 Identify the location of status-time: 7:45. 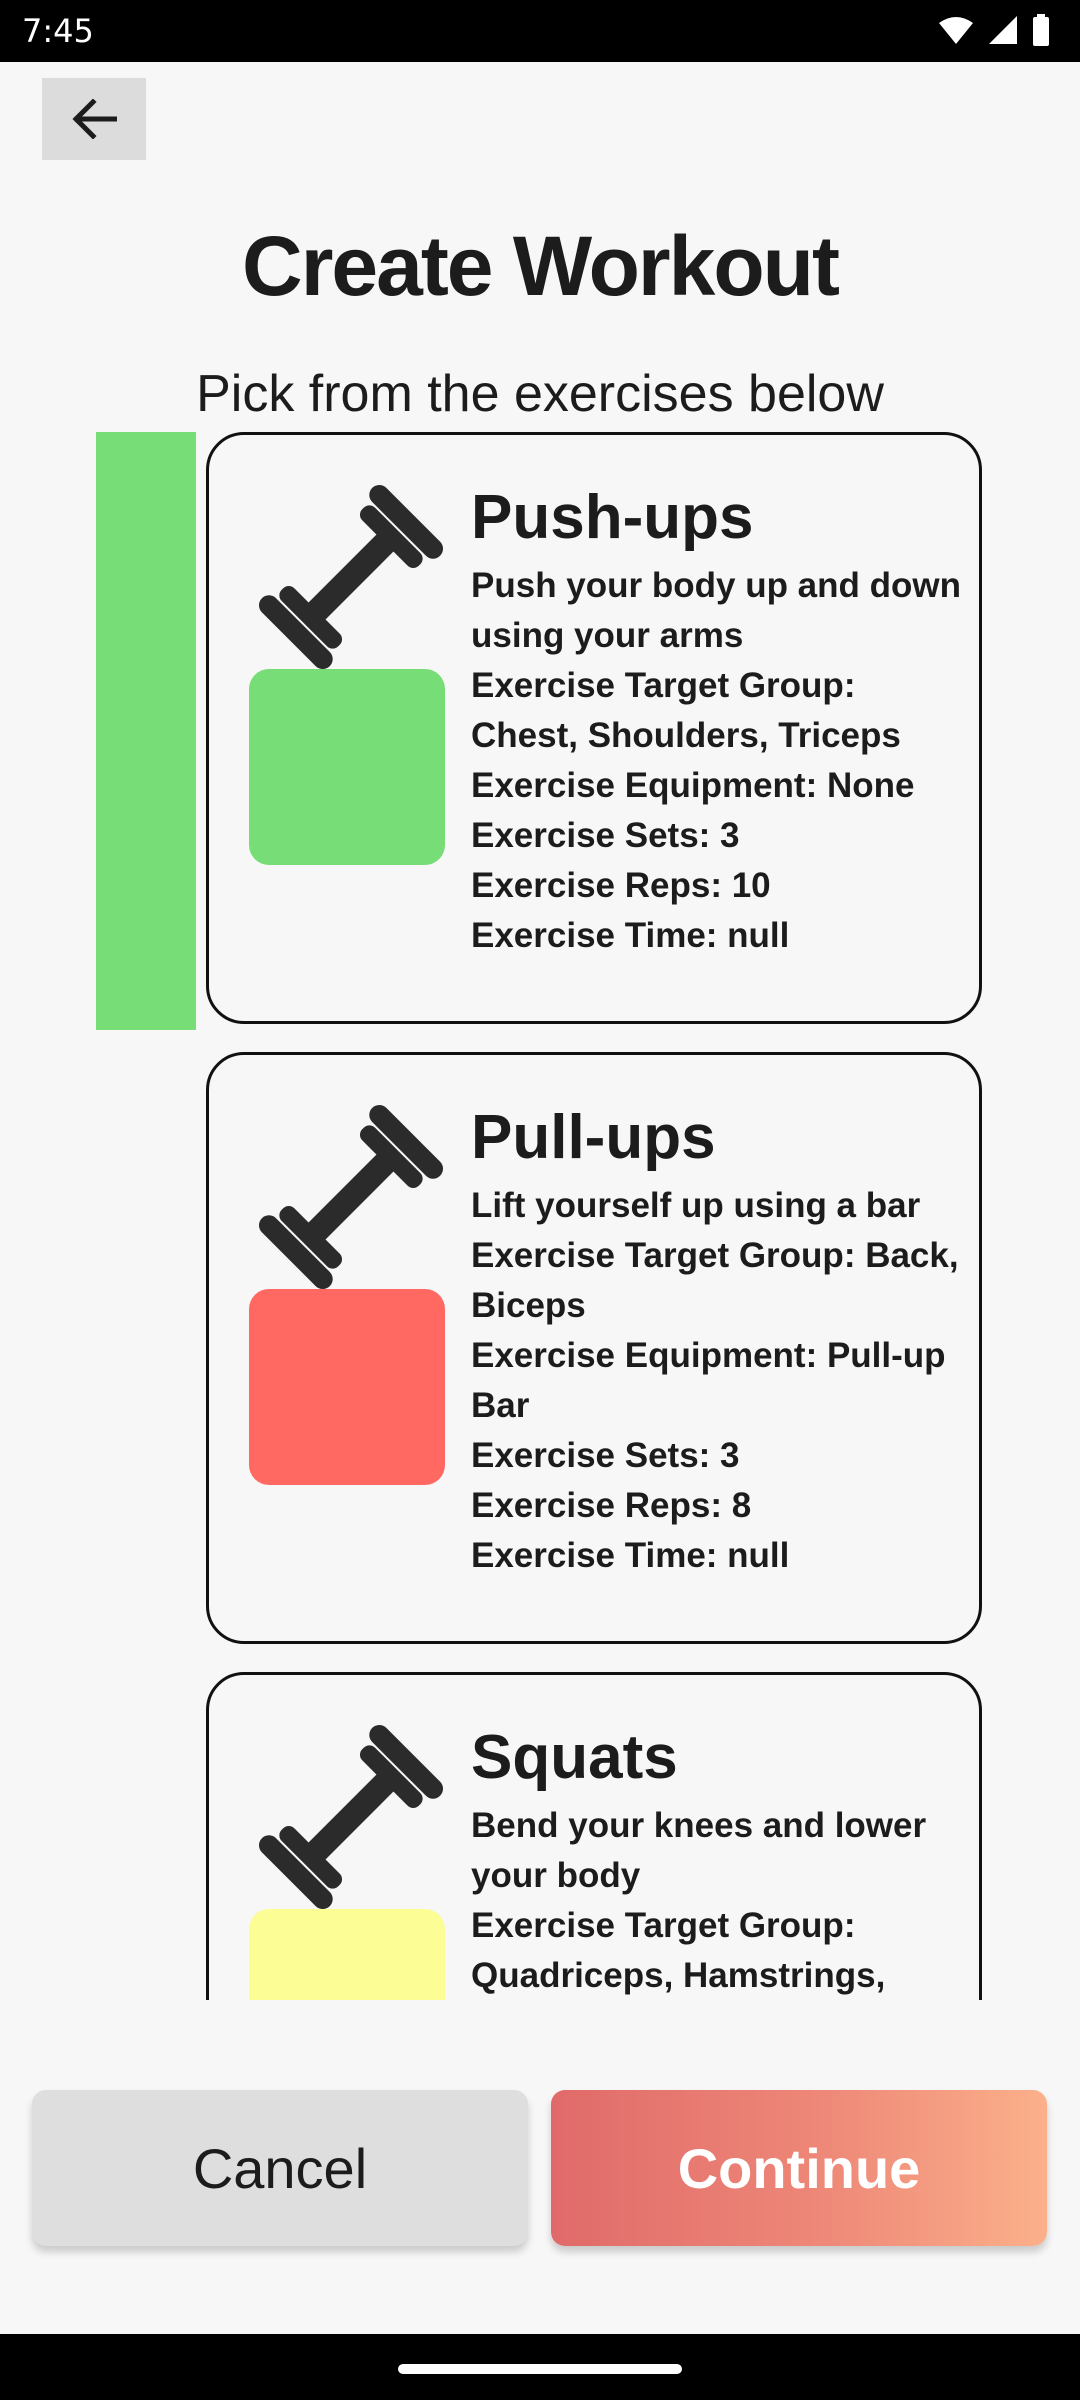
(58, 31).